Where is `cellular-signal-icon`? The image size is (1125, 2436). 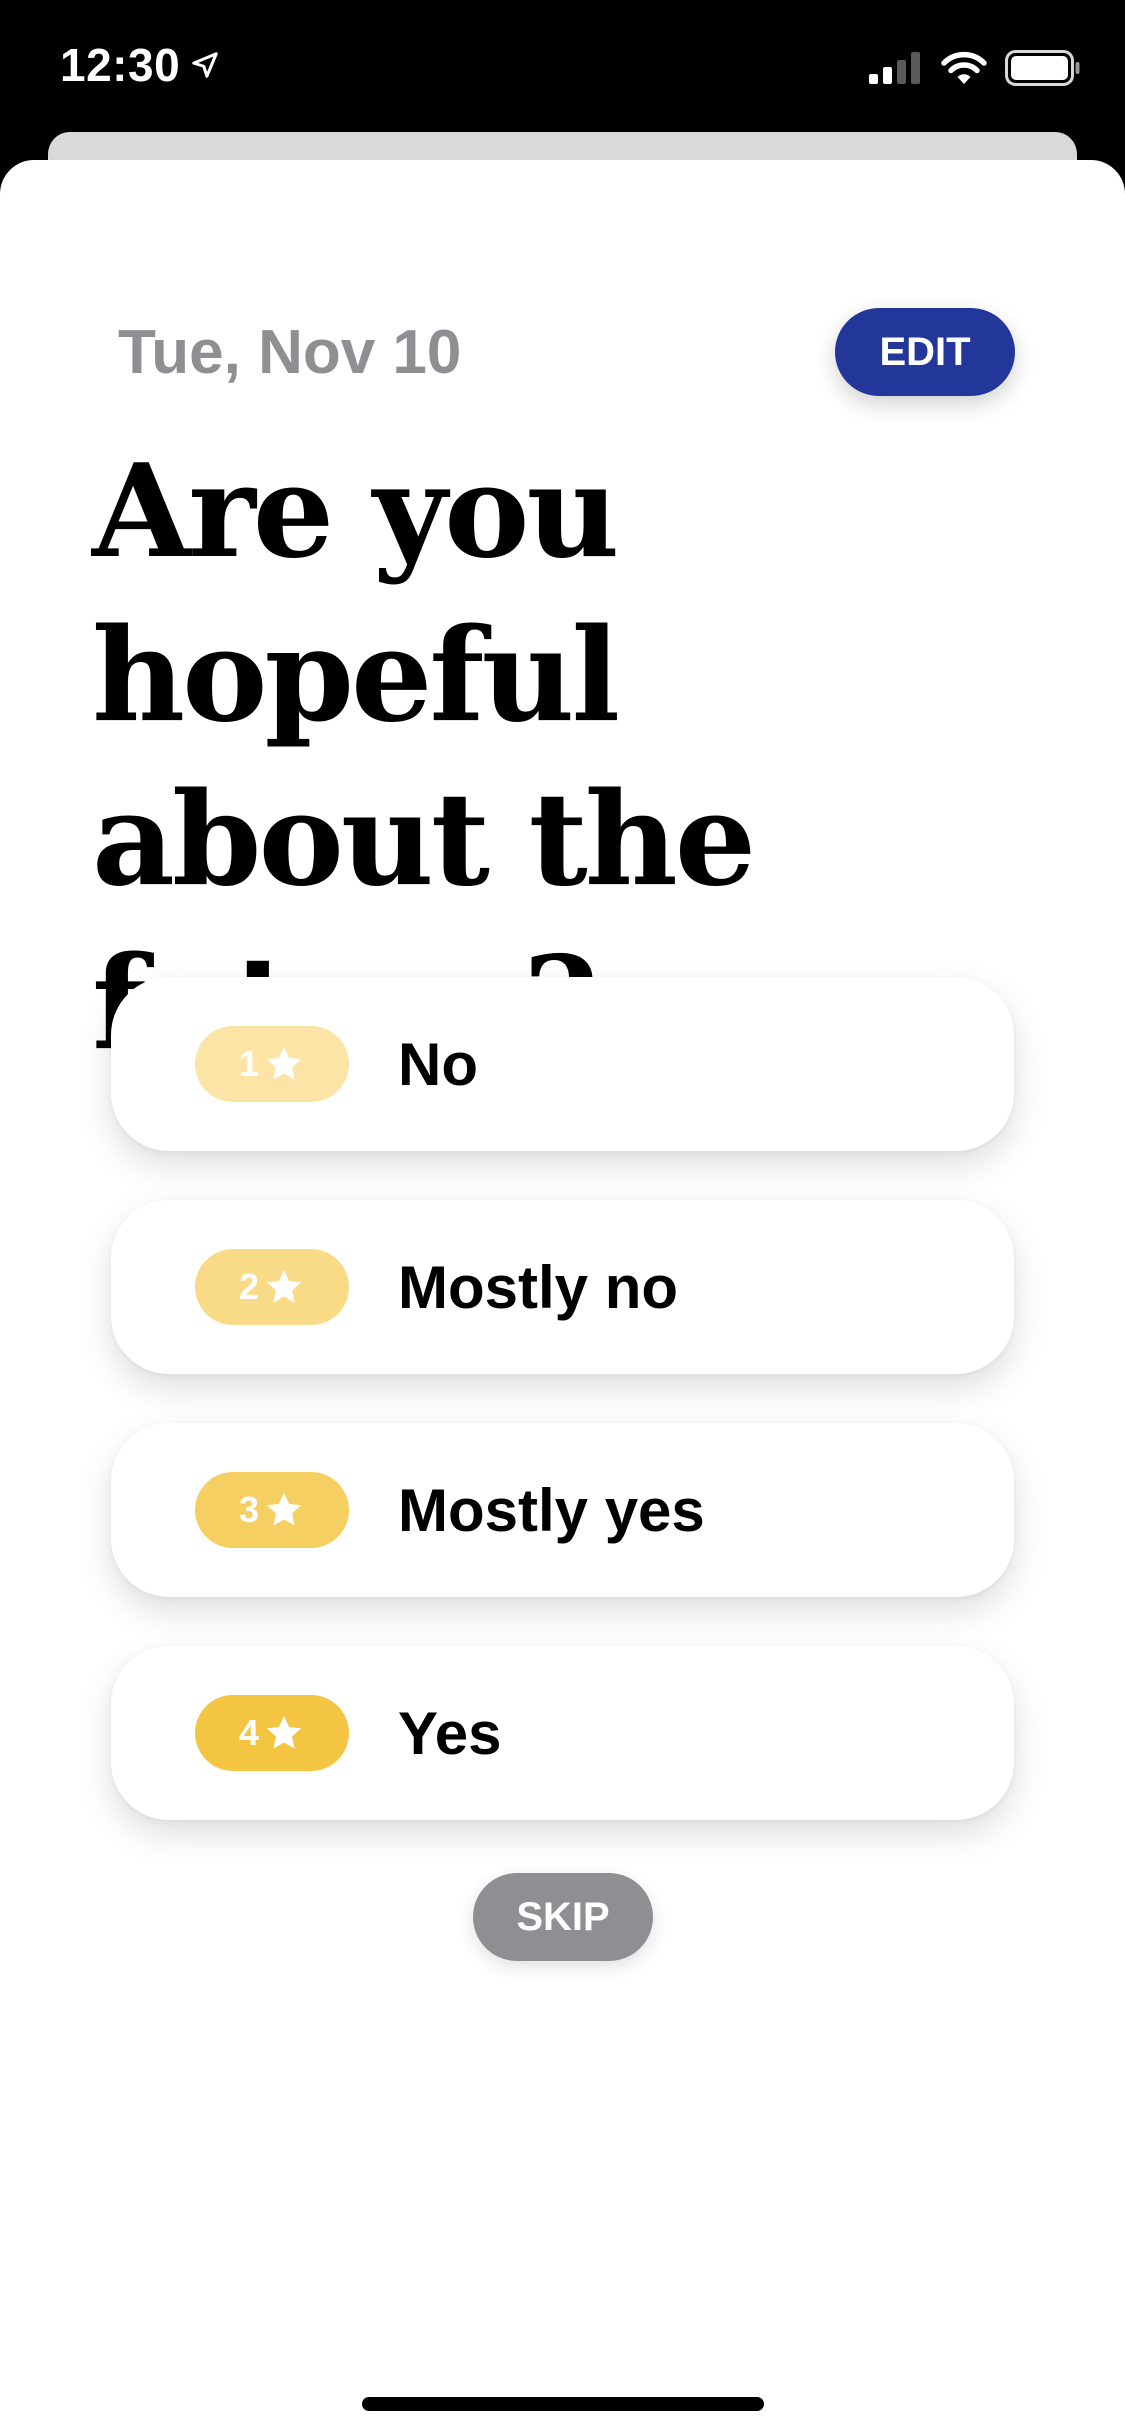 cellular-signal-icon is located at coordinates (896, 68).